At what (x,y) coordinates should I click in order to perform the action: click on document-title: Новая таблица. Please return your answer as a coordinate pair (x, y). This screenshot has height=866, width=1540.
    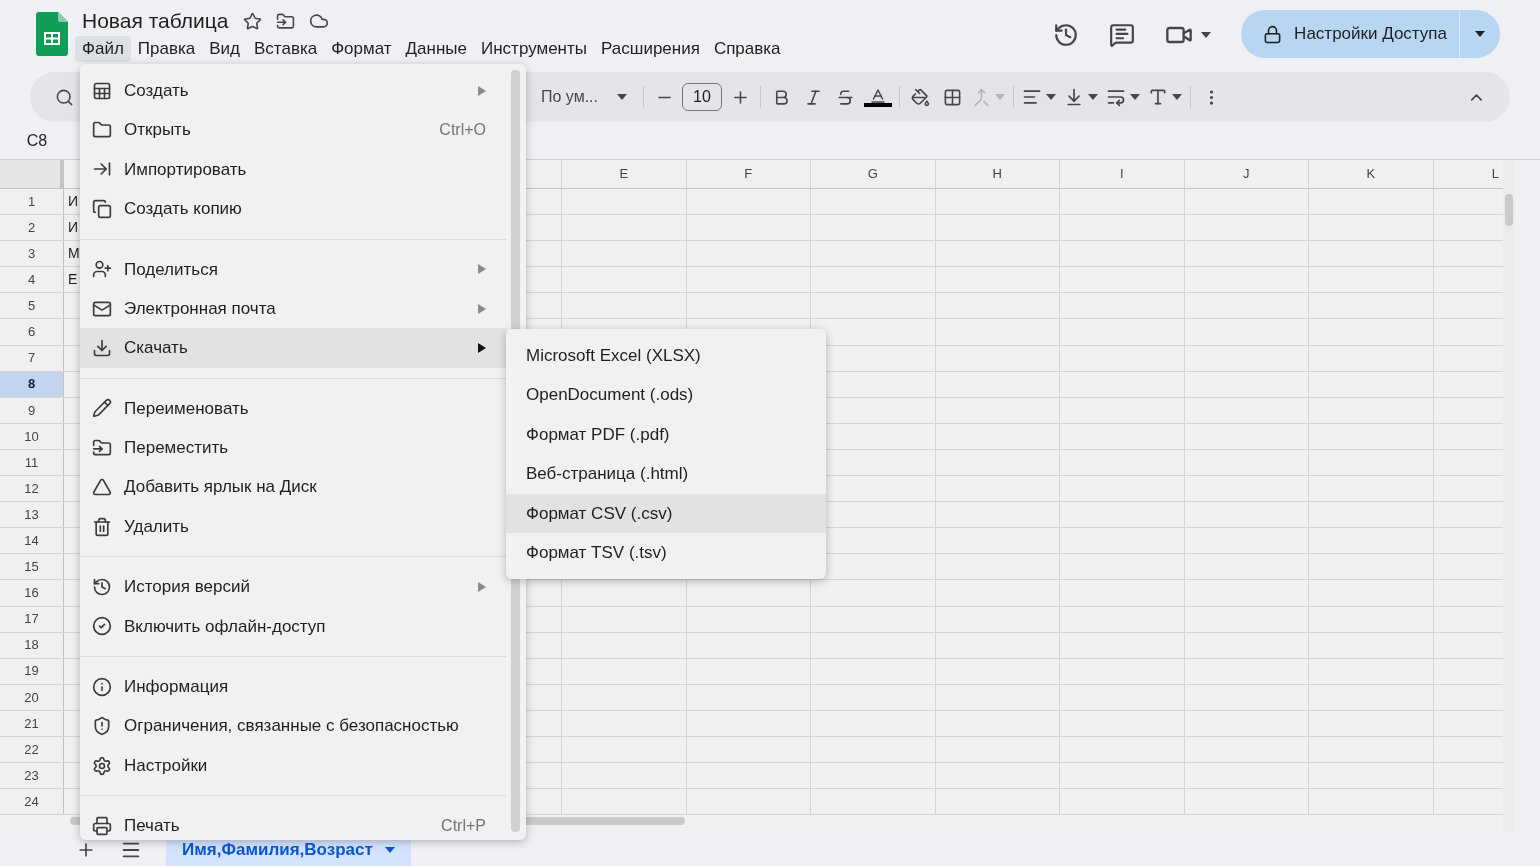
    Looking at the image, I should click on (155, 21).